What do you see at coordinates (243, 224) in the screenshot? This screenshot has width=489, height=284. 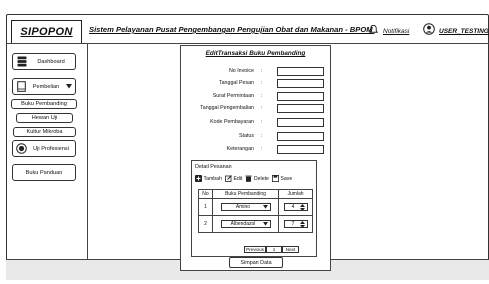 I see `select-value: Albendazol` at bounding box center [243, 224].